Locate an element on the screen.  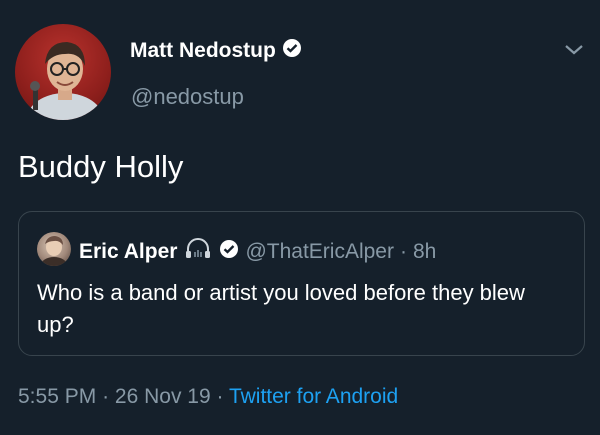
author-name-row: Matt Nedostup is located at coordinates (216, 51).